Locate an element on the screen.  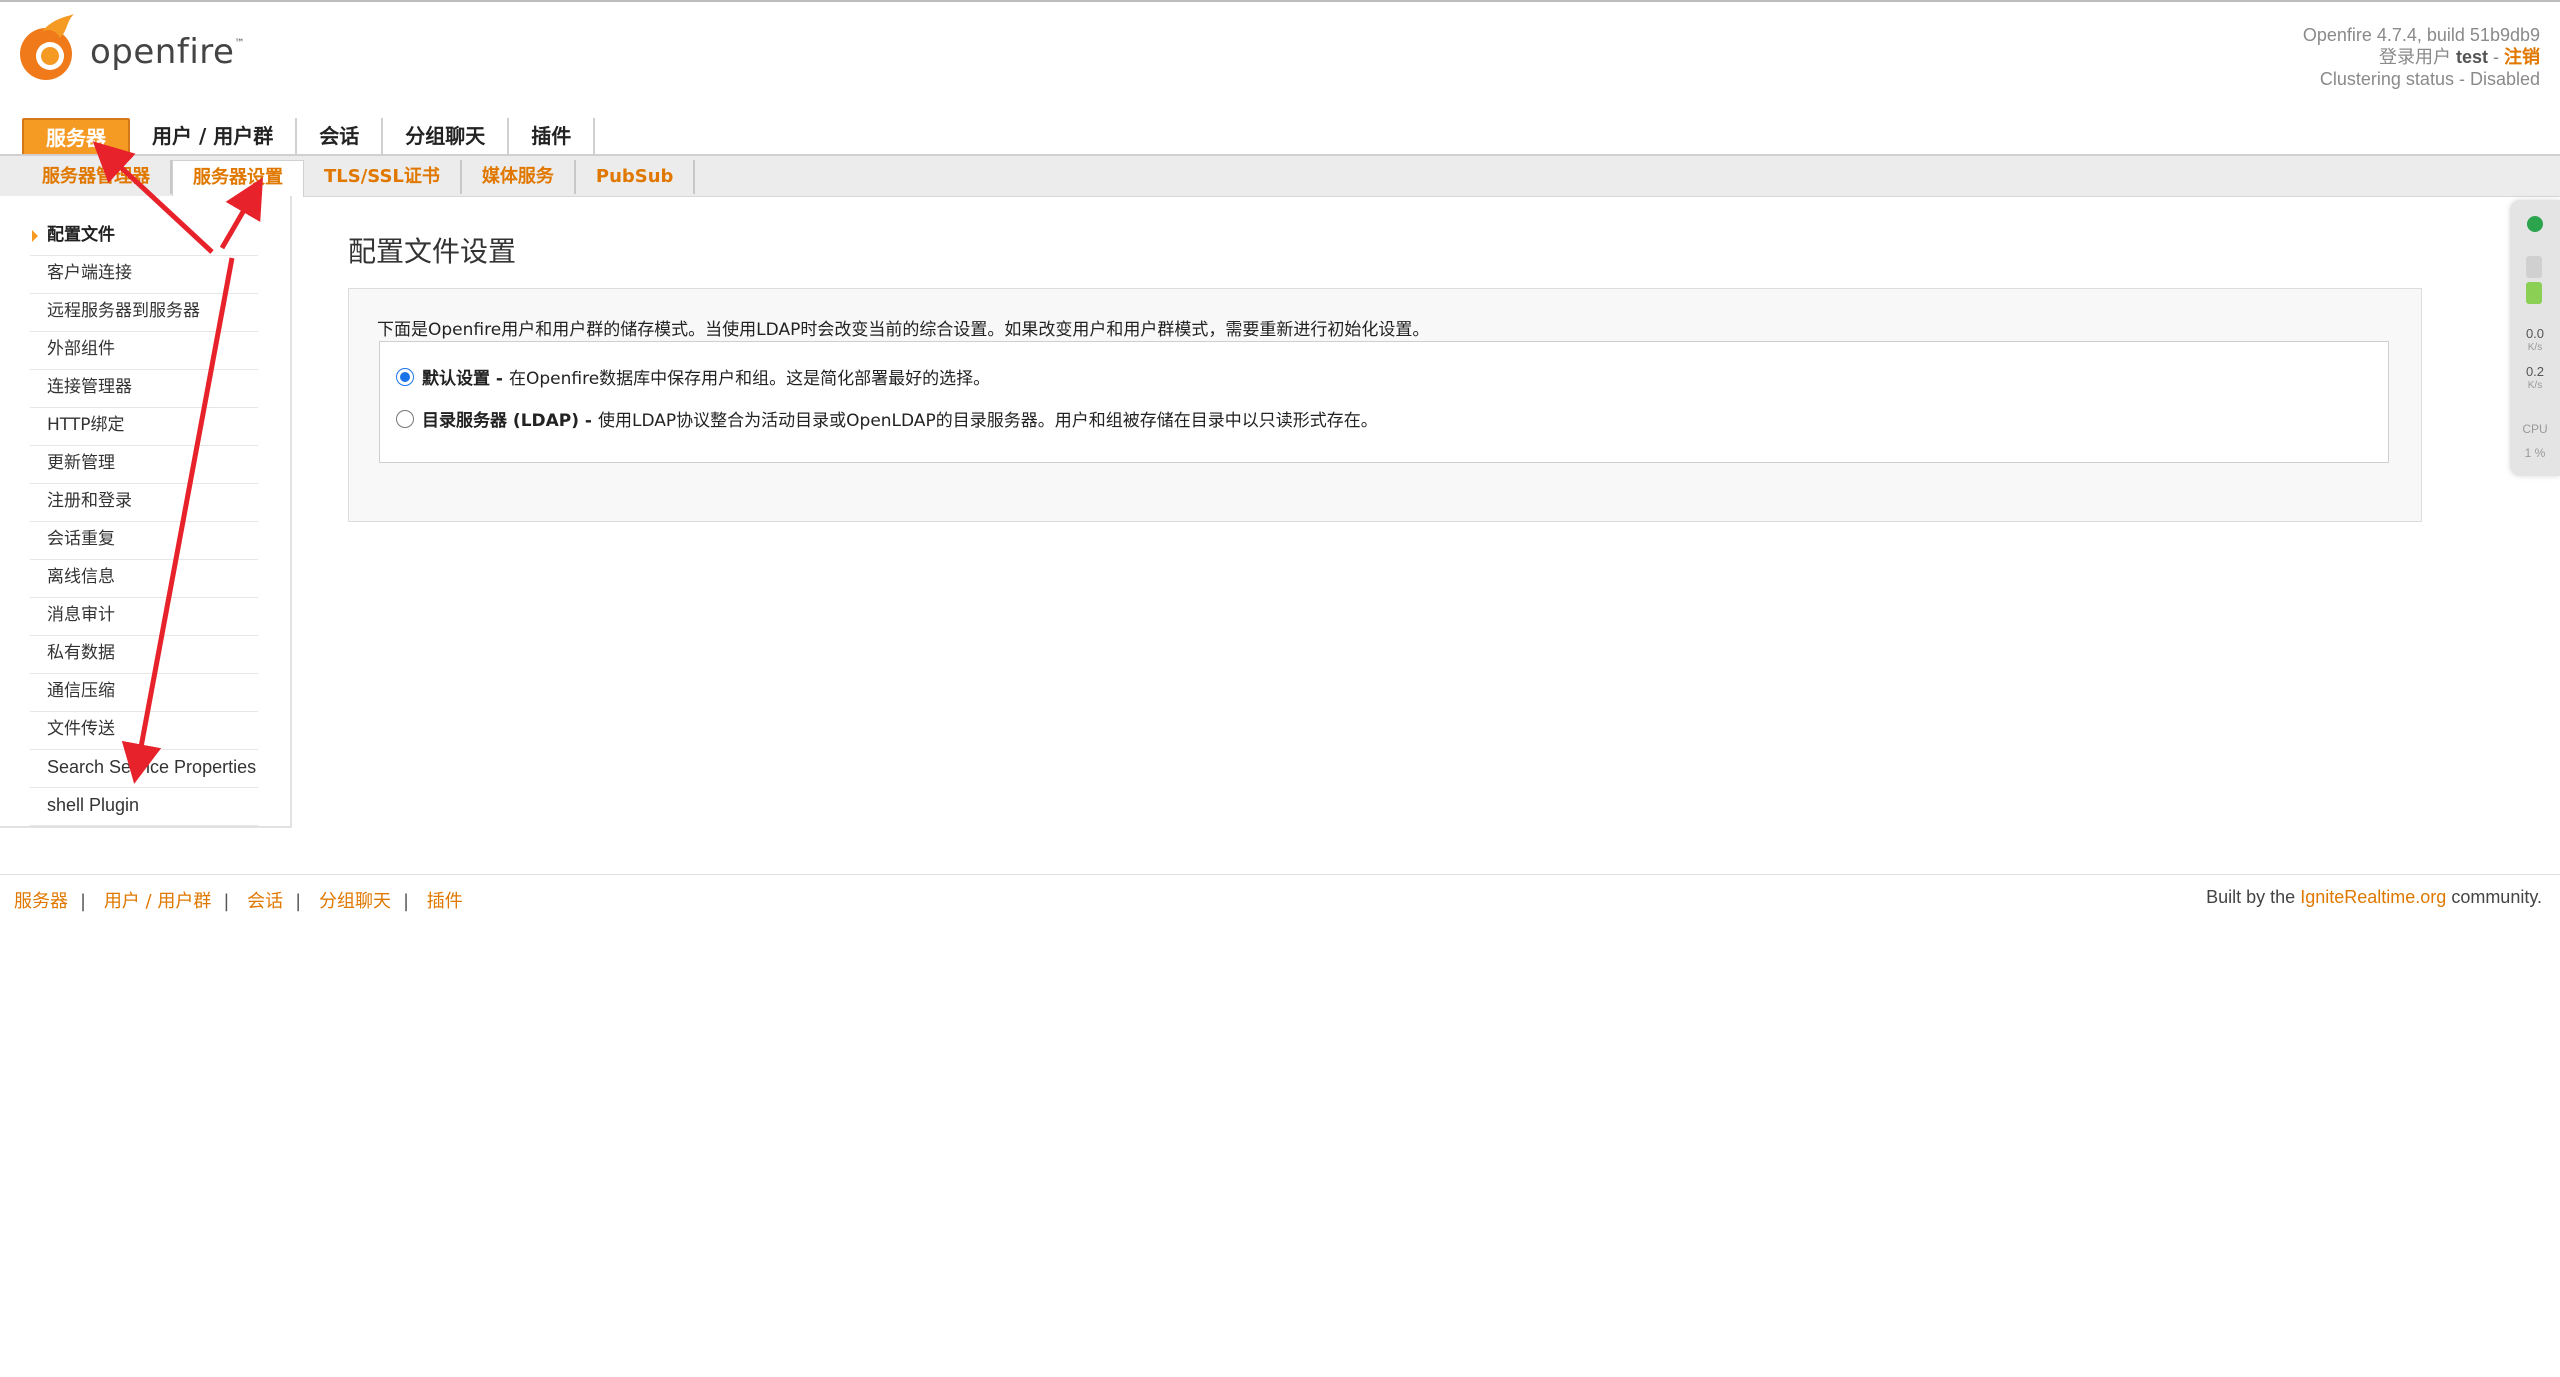
main-nav: 服务器 用户 / 用户群 会话 分组聊天 插件 is located at coordinates (1280, 136).